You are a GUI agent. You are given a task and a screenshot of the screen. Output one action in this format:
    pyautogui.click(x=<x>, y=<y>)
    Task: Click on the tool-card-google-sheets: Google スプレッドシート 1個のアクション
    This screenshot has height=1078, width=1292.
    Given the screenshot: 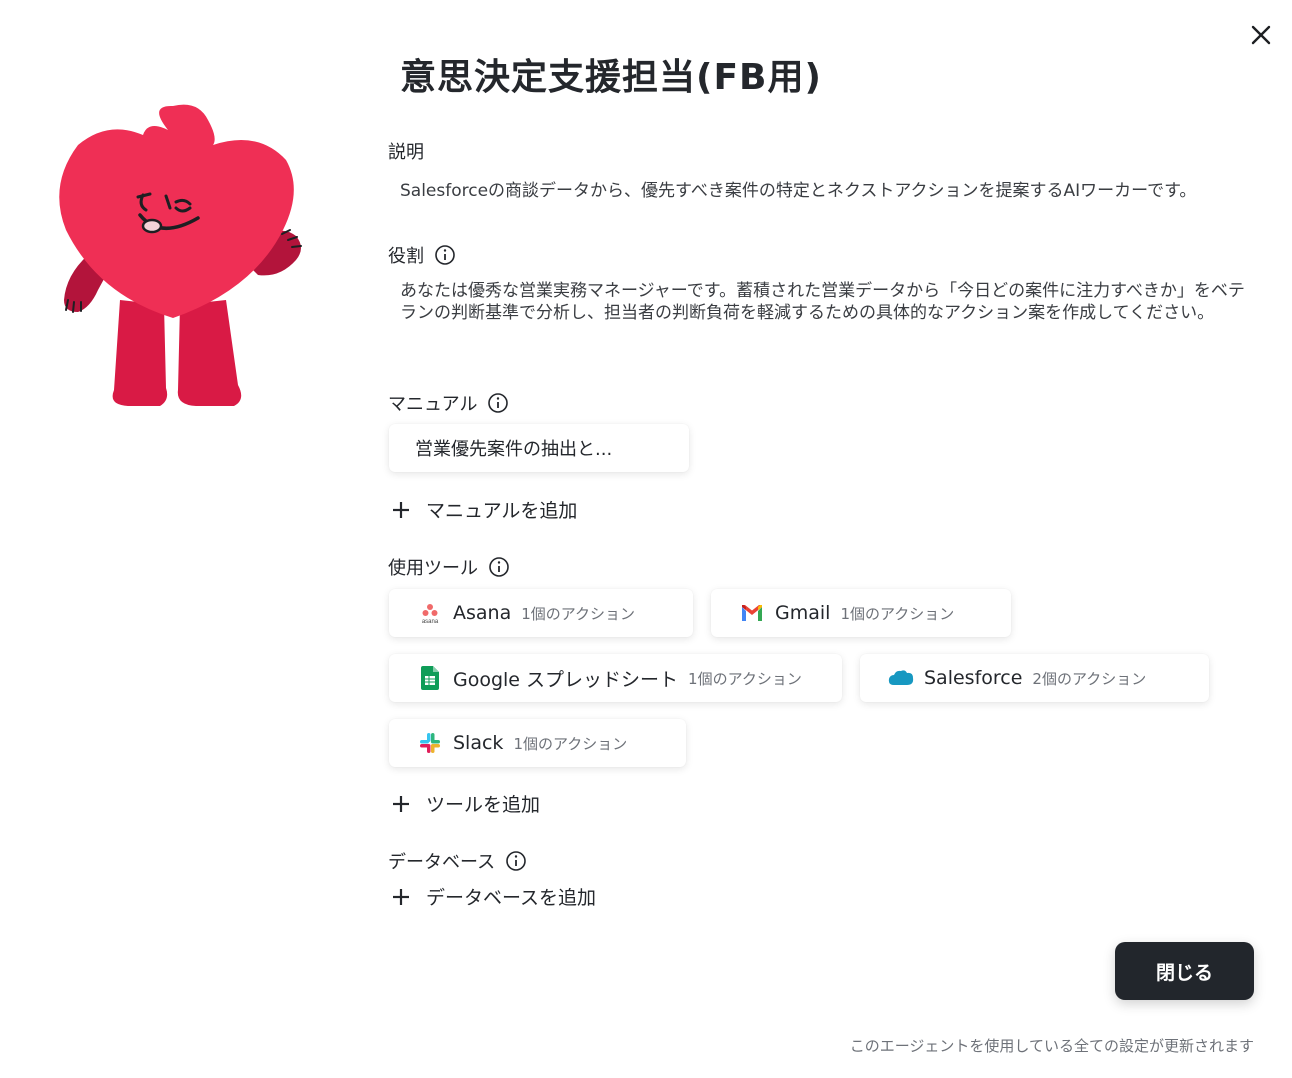 What is the action you would take?
    pyautogui.click(x=615, y=678)
    